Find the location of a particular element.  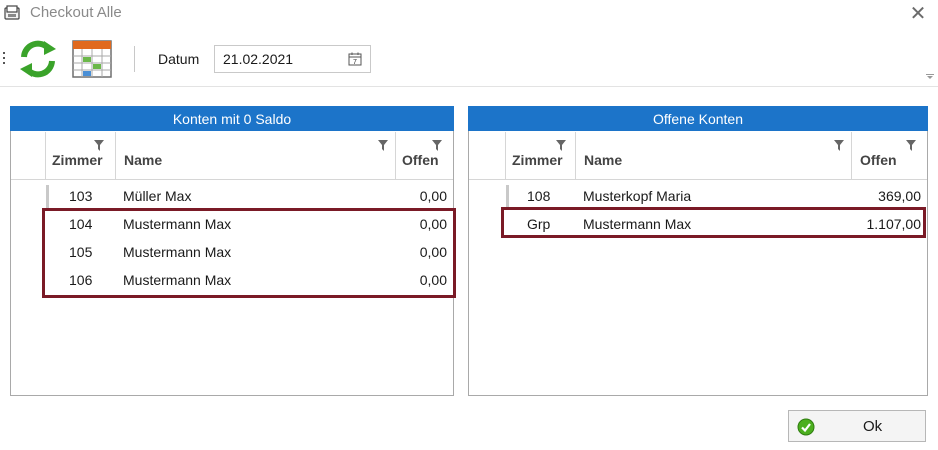

calendar-icon is located at coordinates (92, 59).